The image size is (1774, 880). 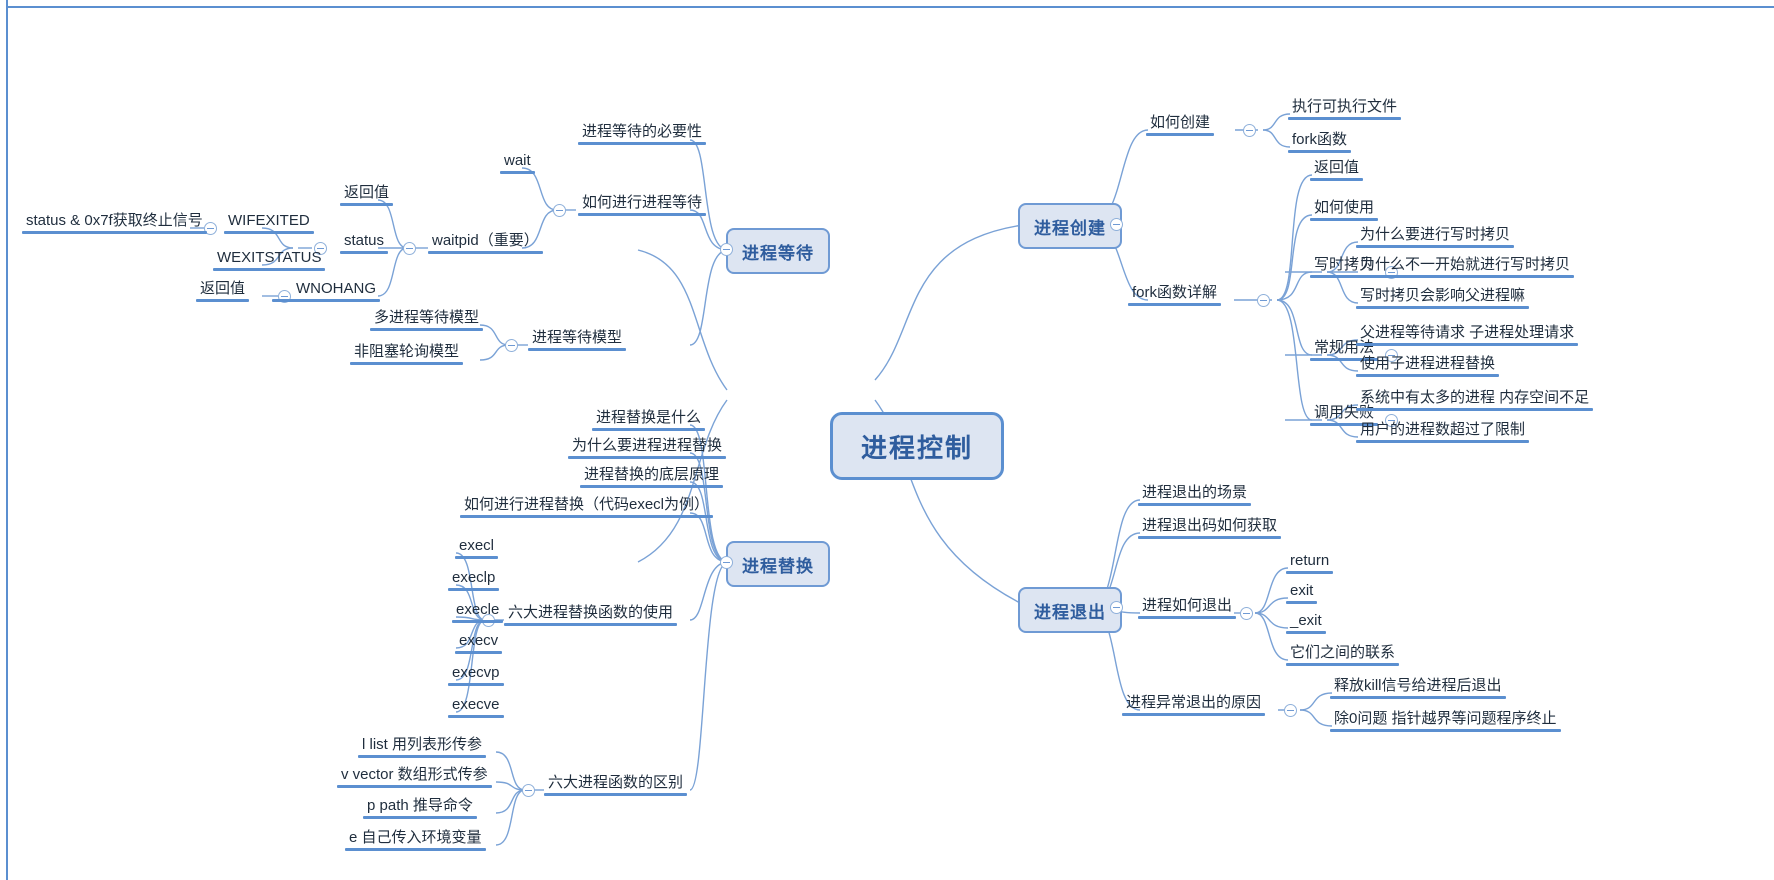 I want to click on node-diff-p-path: p path 推导命令, so click(x=420, y=808).